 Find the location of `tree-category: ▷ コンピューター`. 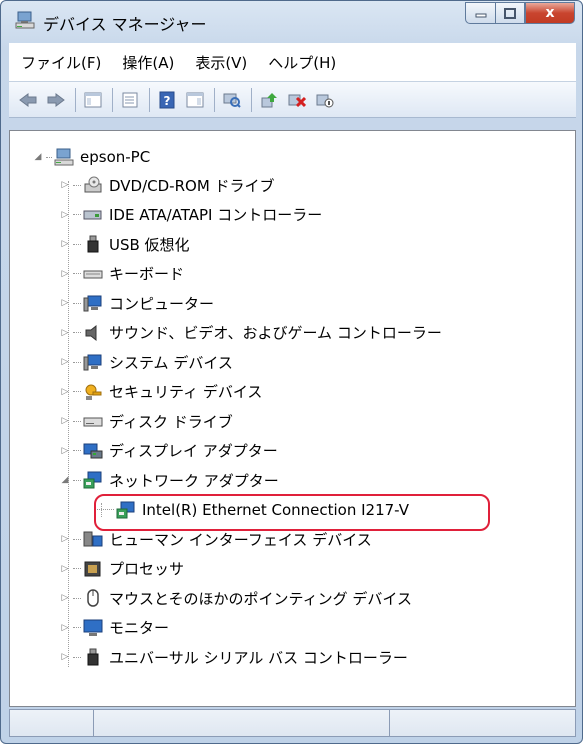

tree-category: ▷ コンピューター is located at coordinates (136, 303).